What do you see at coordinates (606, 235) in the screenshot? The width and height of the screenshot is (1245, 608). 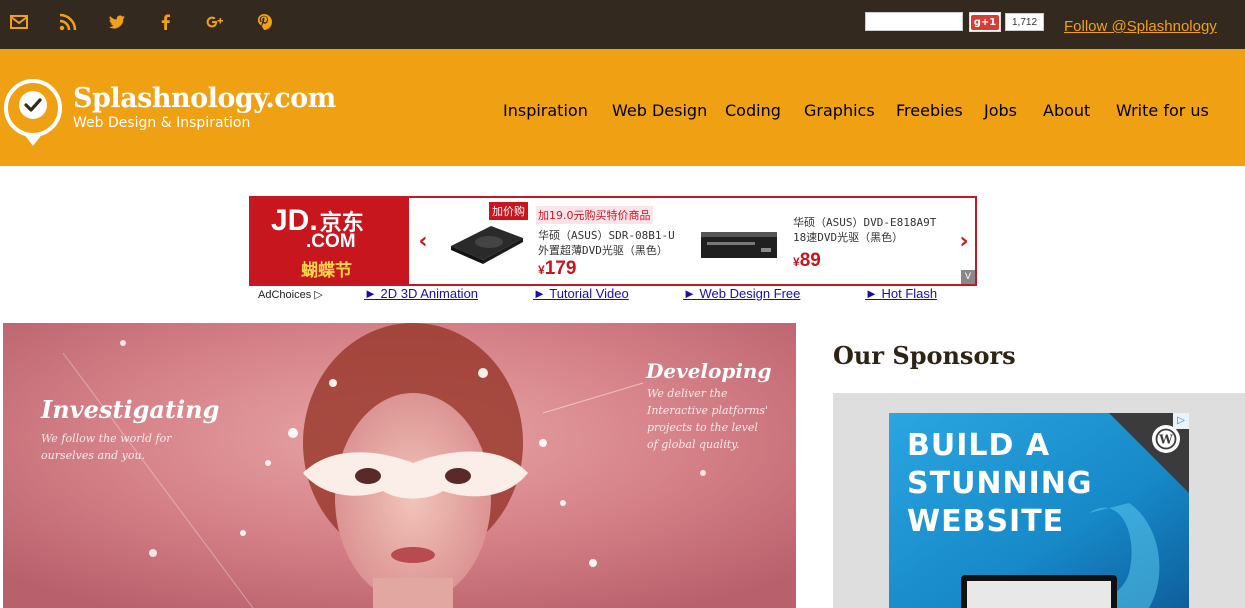 I see `product-name-line: 华硕（ASUS）SDR-08B1-U` at bounding box center [606, 235].